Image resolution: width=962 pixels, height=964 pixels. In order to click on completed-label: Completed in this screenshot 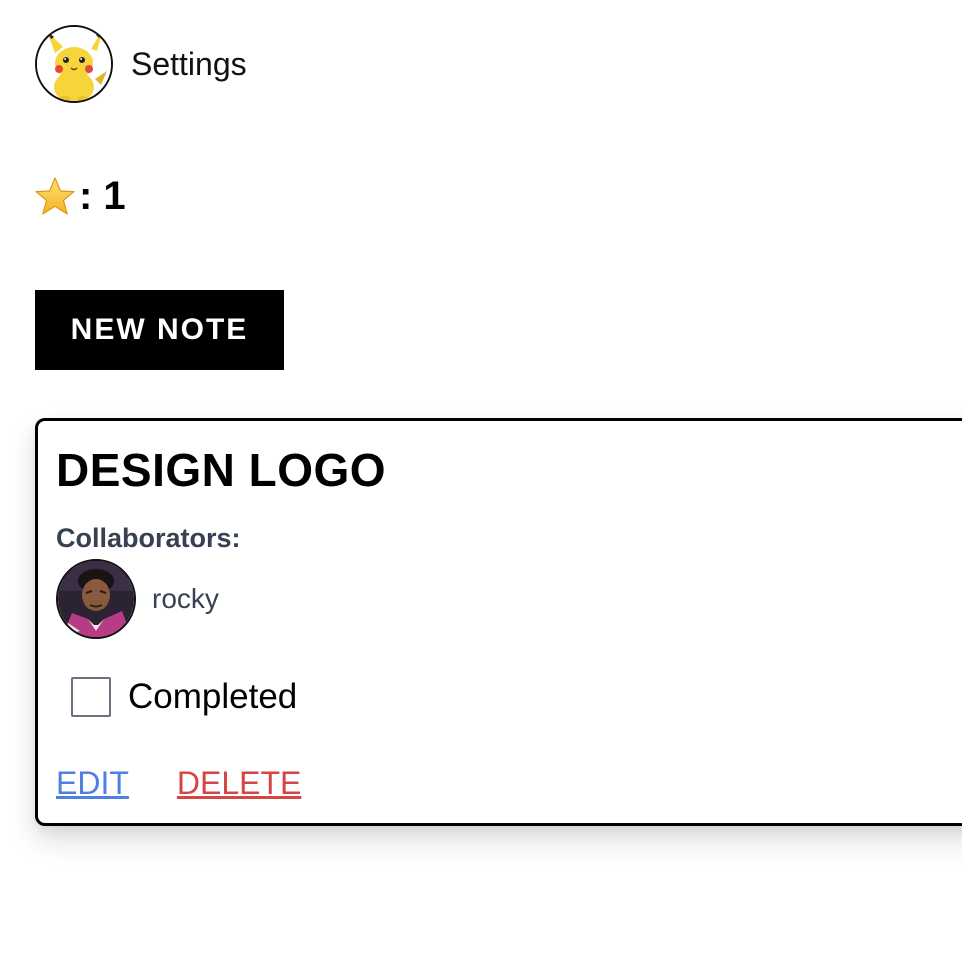, I will do `click(213, 696)`.